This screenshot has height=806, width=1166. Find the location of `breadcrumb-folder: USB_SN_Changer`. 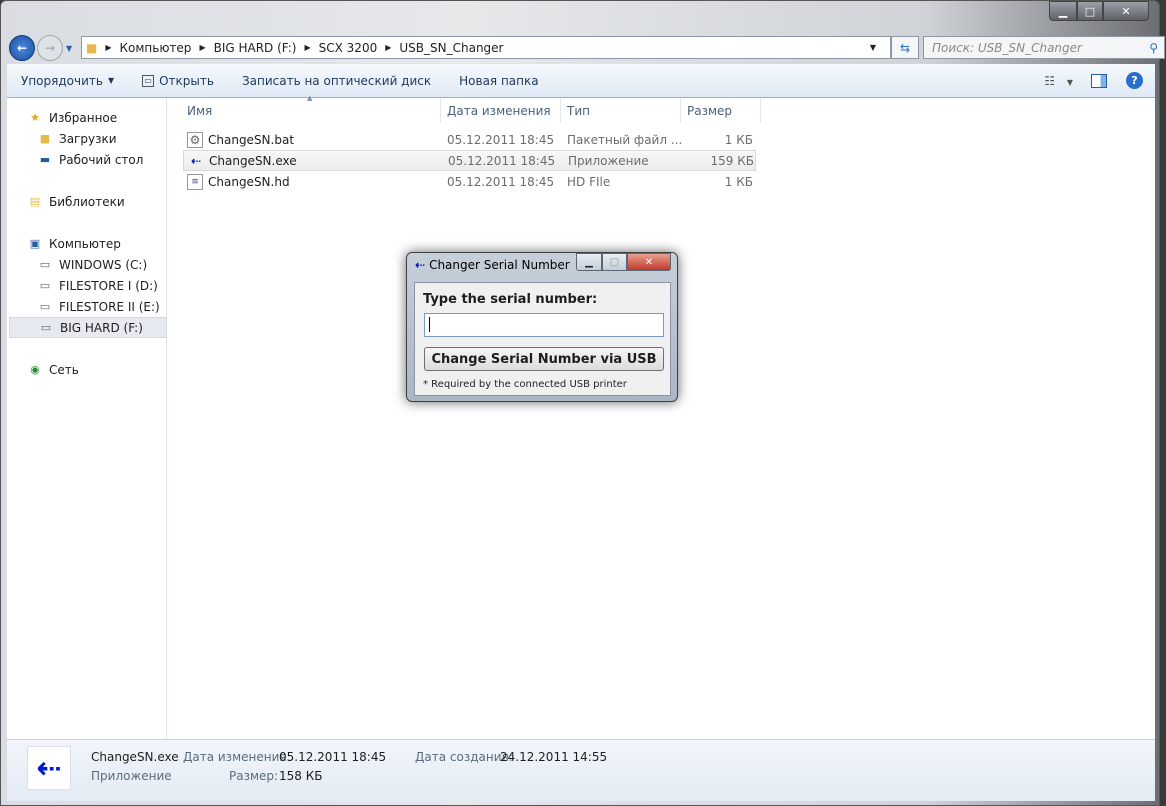

breadcrumb-folder: USB_SN_Changer is located at coordinates (451, 48).